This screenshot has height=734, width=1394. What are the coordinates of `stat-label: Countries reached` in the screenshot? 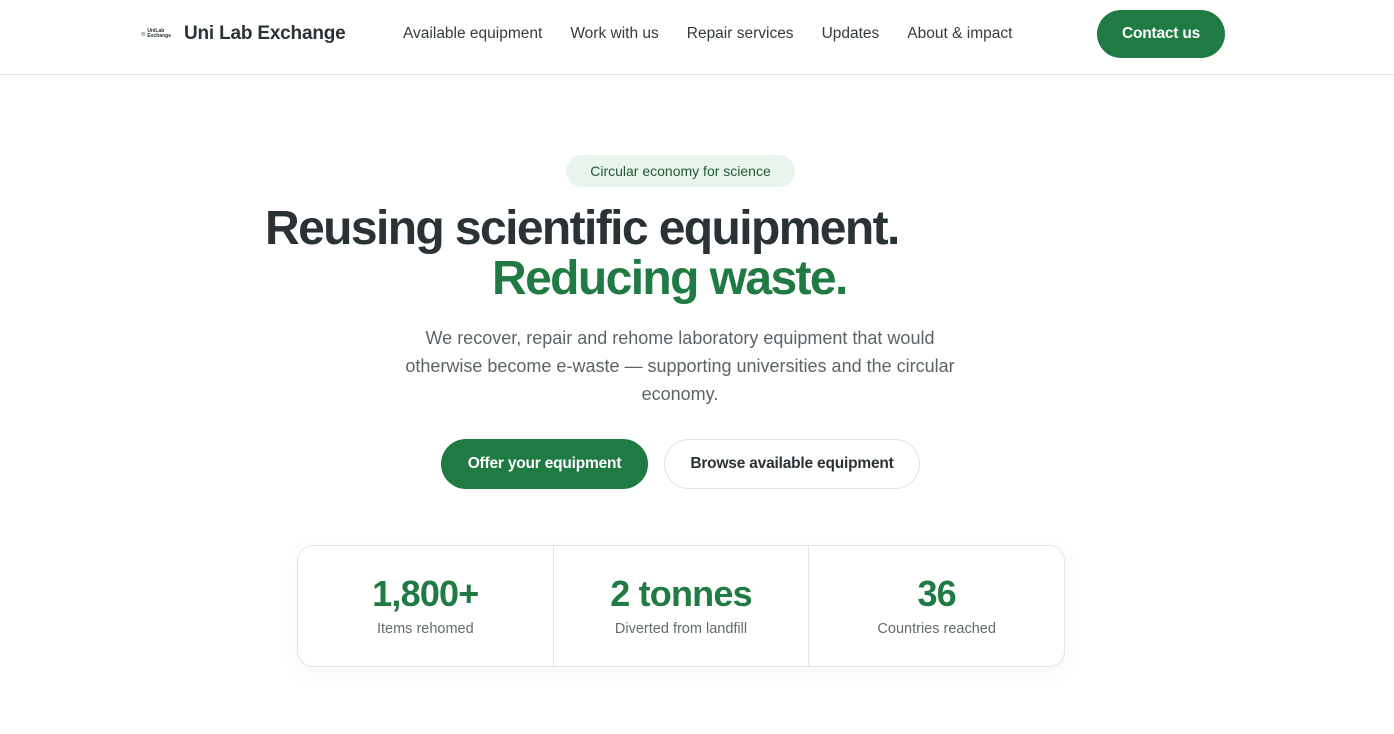 It's located at (936, 629).